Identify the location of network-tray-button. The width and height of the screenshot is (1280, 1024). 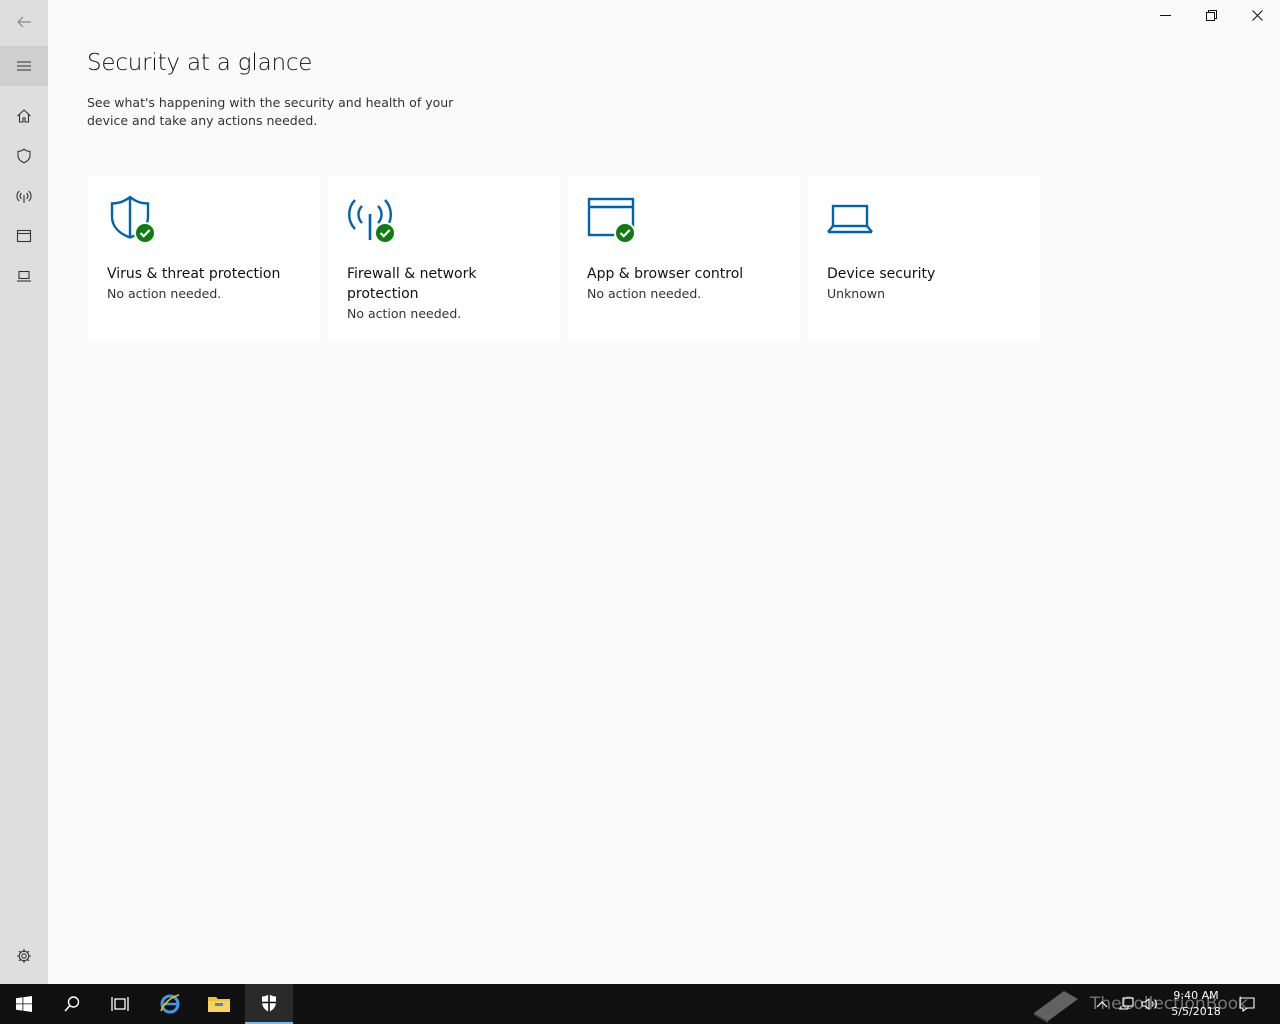
(1126, 1004).